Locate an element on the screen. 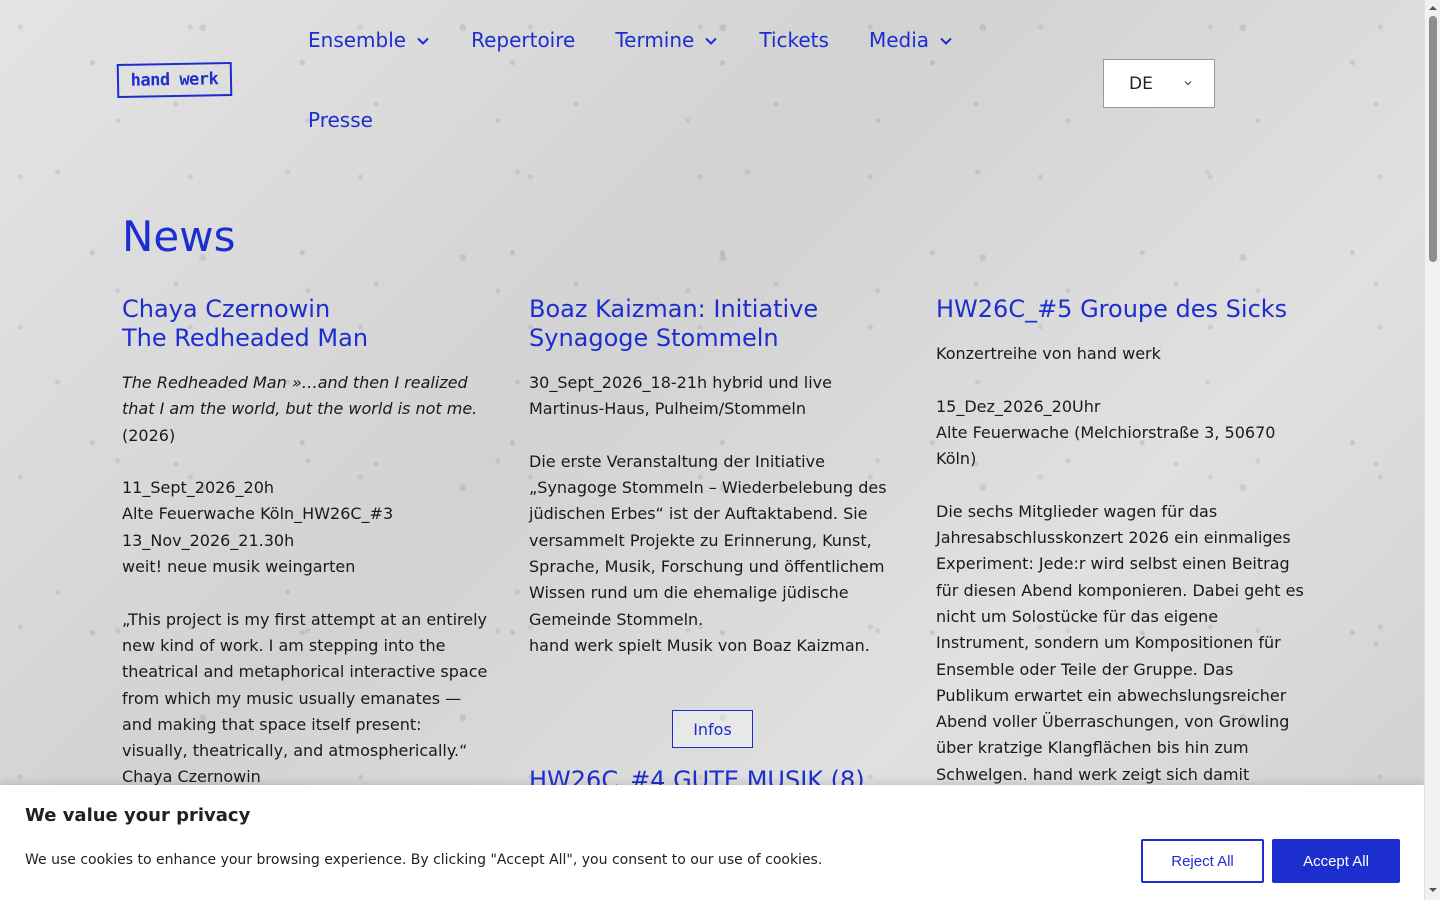 The image size is (1440, 900). date-line: 11_Sept_2026_20h is located at coordinates (198, 488).